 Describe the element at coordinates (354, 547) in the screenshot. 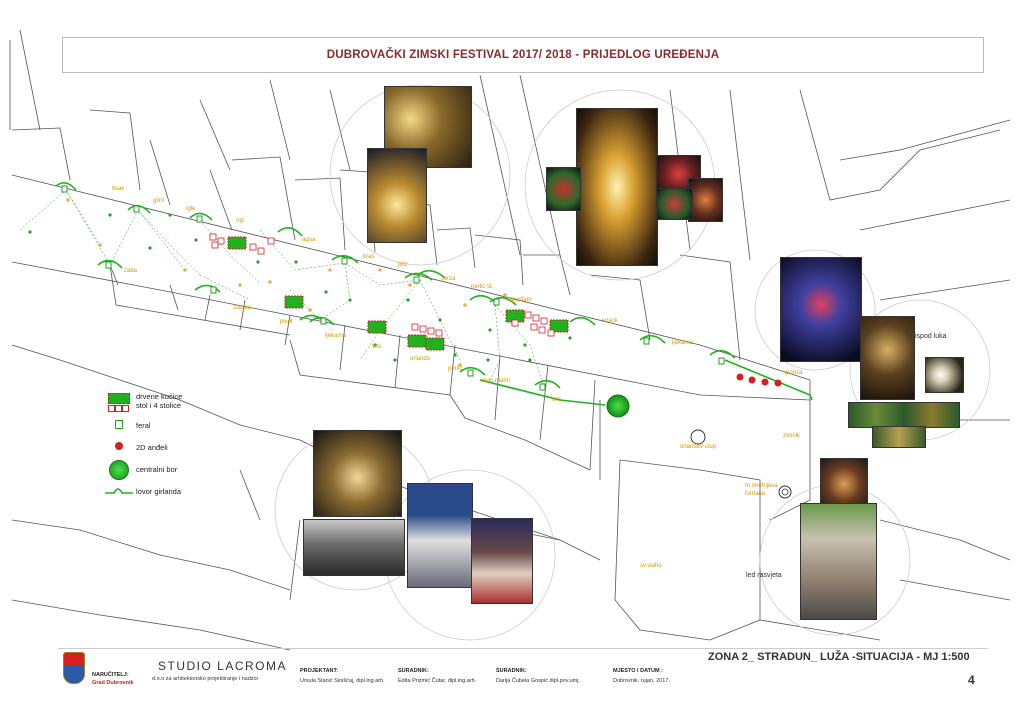

I see `photo-glass-pavilion` at that location.